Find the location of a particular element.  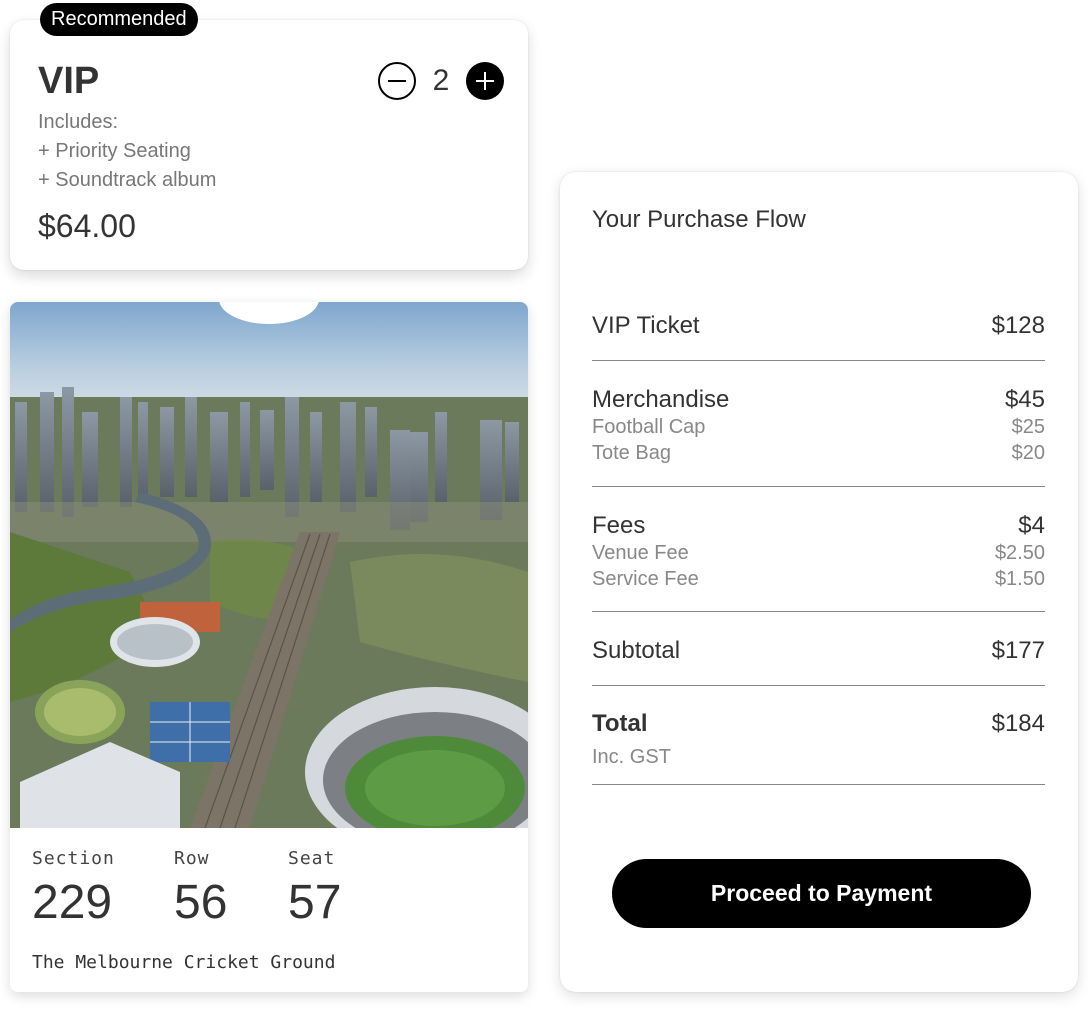

subtotal-row: Subtotal $177 is located at coordinates (818, 651).